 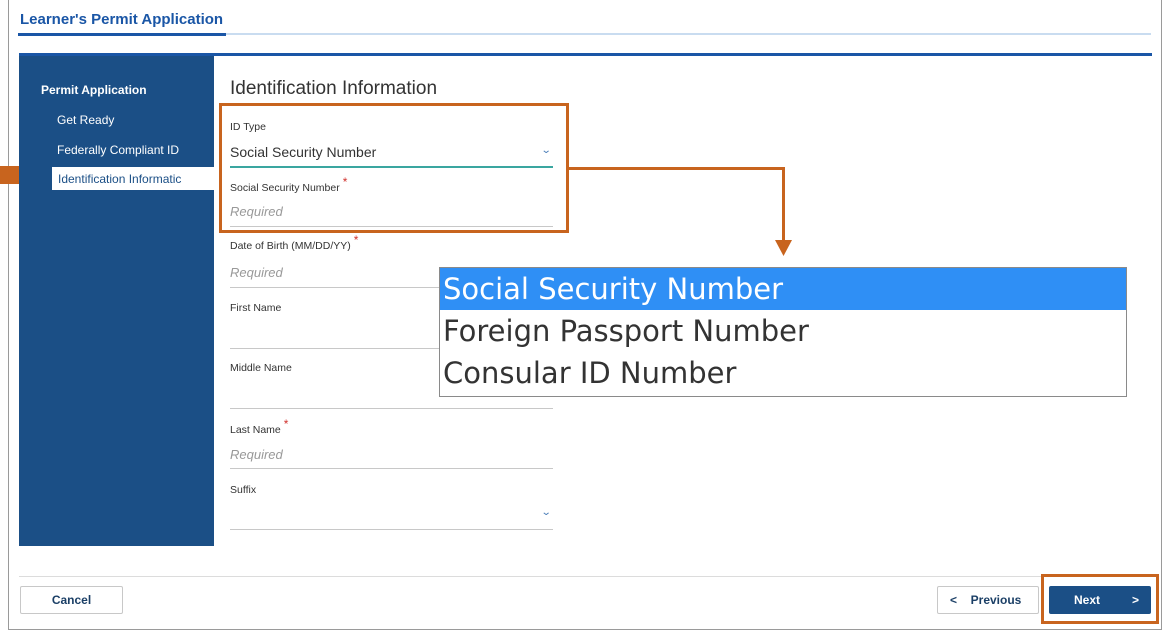 What do you see at coordinates (122, 19) in the screenshot?
I see `app-title: Learner's Permit Application` at bounding box center [122, 19].